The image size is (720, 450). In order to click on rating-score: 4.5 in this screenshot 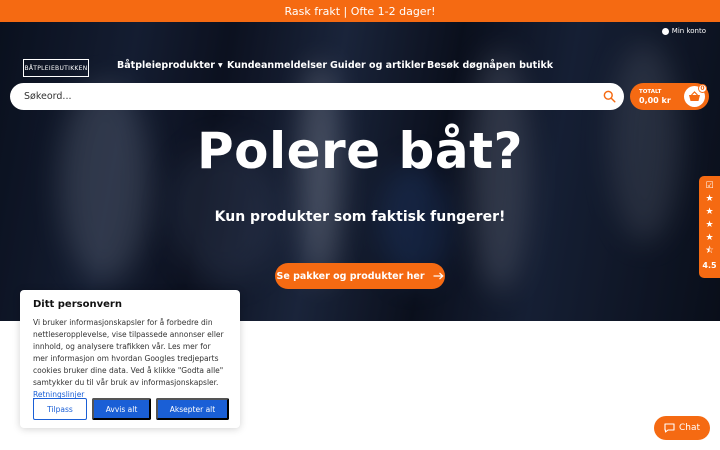, I will do `click(709, 265)`.